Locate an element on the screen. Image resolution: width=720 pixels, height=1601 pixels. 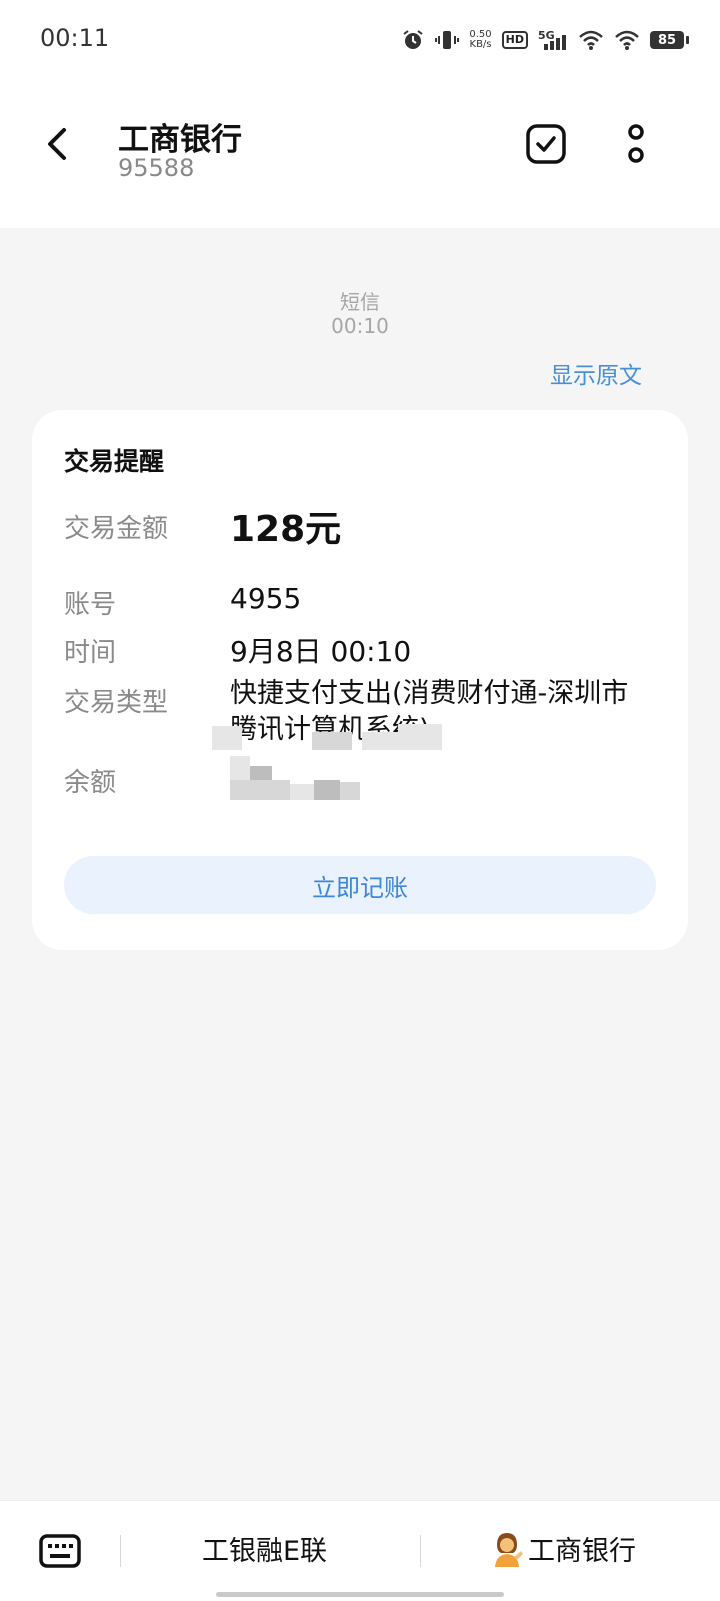
amount-value: 128元 is located at coordinates (286, 529).